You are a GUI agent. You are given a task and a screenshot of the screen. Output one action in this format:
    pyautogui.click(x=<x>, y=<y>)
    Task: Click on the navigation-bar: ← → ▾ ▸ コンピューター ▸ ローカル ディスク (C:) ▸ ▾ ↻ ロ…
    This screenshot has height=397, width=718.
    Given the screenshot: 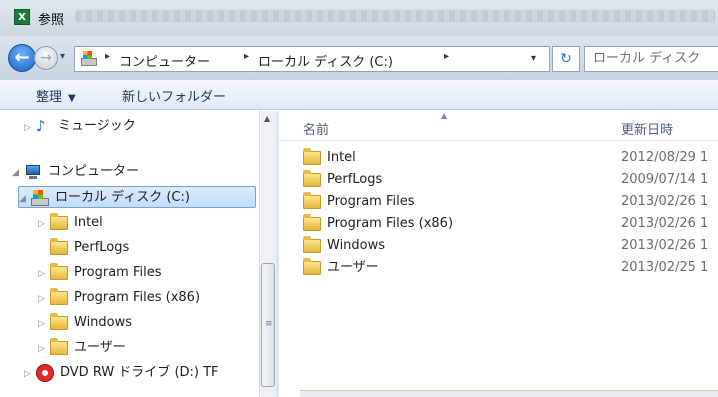 What is the action you would take?
    pyautogui.click(x=359, y=58)
    